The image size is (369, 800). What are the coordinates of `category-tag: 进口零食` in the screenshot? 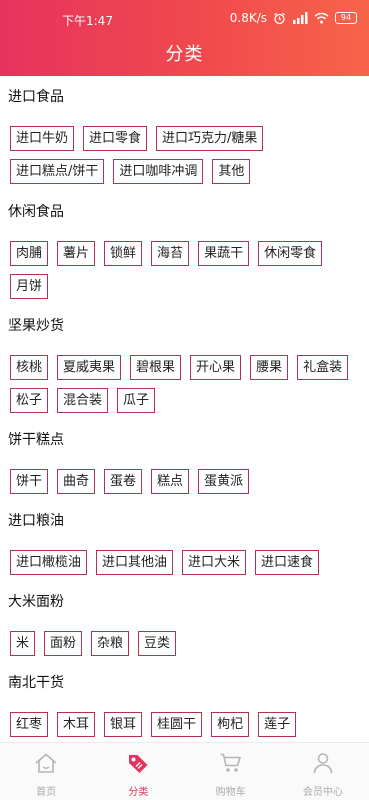 It's located at (115, 138).